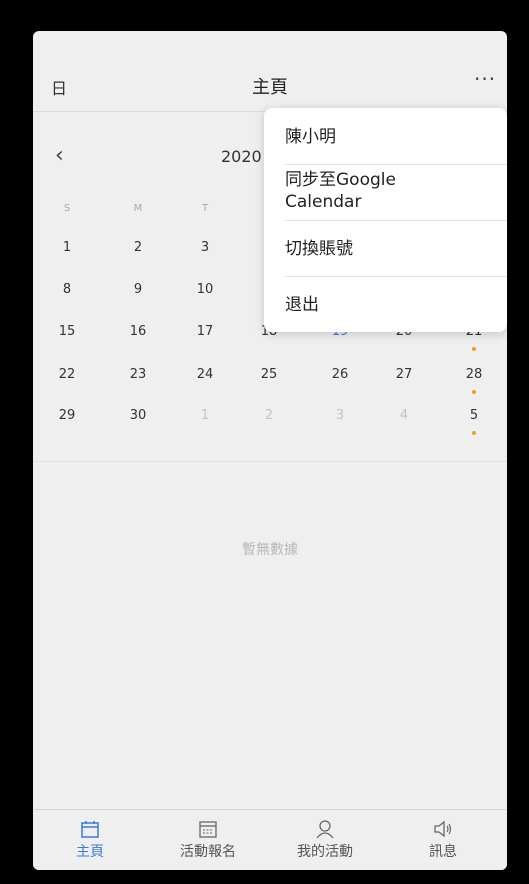 The height and width of the screenshot is (884, 529). I want to click on calendar-day: 5, so click(474, 415).